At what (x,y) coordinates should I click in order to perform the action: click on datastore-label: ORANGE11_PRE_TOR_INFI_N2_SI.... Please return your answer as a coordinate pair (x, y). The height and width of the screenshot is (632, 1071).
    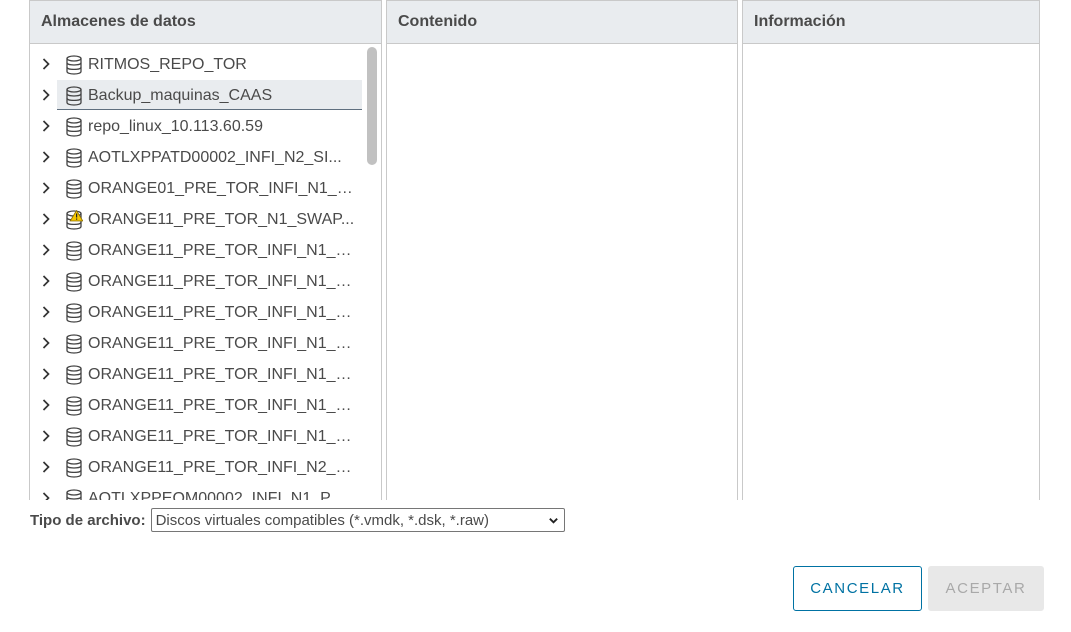
    Looking at the image, I should click on (225, 467).